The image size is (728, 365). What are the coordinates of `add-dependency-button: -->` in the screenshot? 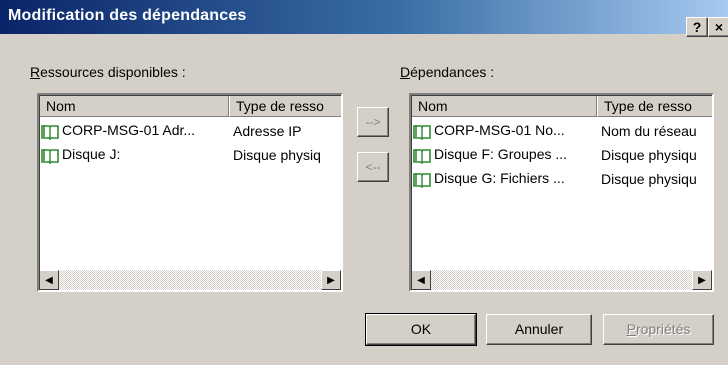 It's located at (373, 122).